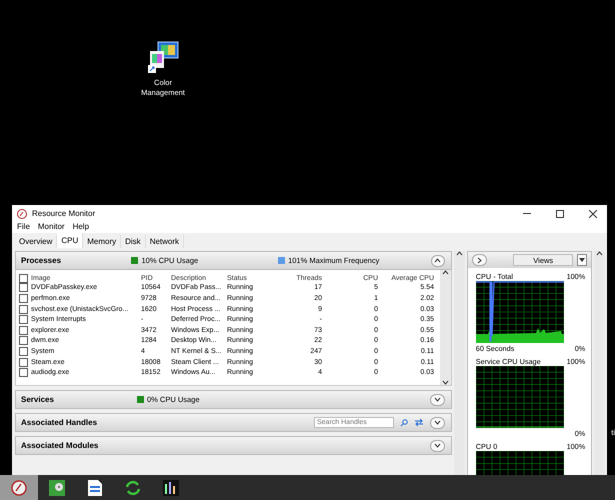 Image resolution: width=615 pixels, height=500 pixels. Describe the element at coordinates (81, 226) in the screenshot. I see `menu-item: Help` at that location.